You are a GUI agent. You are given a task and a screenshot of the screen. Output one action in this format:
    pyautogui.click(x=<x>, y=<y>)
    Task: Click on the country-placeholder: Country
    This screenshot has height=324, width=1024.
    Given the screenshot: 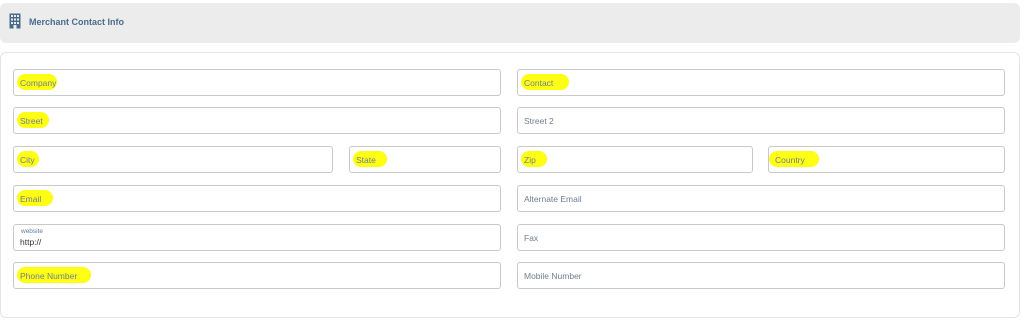 What is the action you would take?
    pyautogui.click(x=790, y=160)
    